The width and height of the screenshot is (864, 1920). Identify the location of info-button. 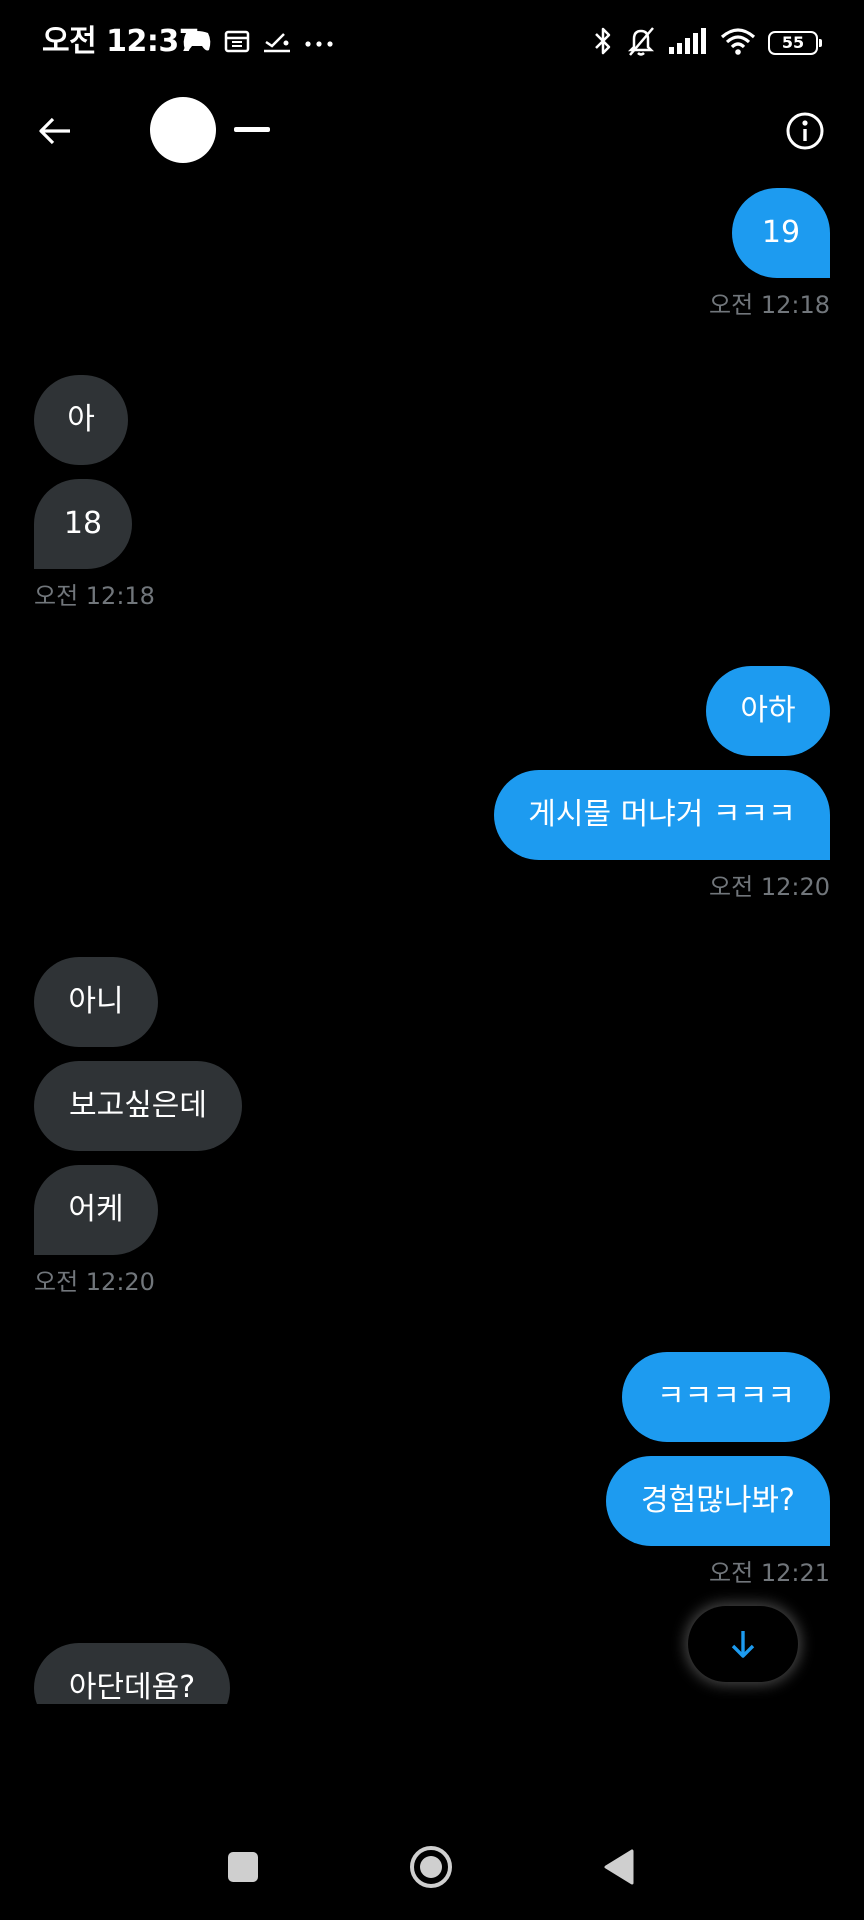
(805, 131).